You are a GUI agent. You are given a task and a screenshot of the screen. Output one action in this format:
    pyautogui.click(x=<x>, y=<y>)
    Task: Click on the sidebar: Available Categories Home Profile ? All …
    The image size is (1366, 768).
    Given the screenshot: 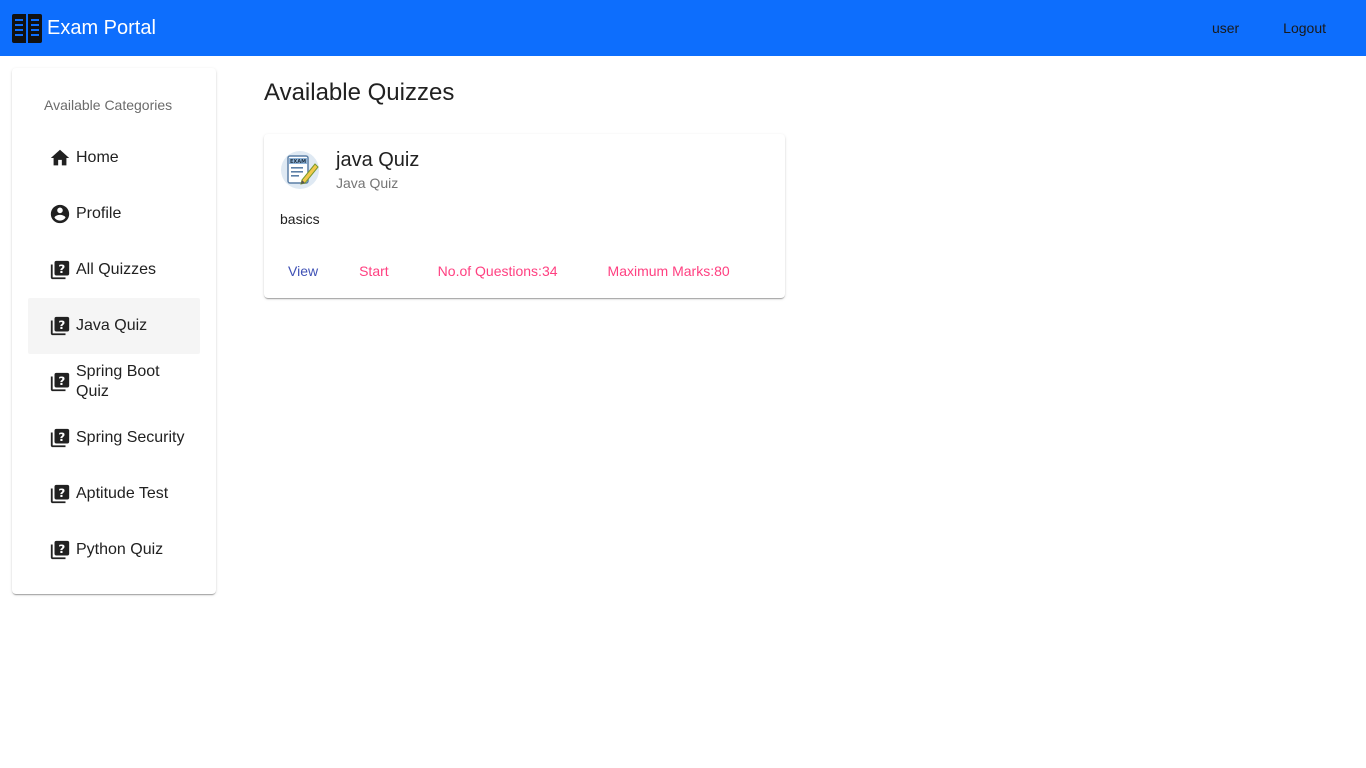 What is the action you would take?
    pyautogui.click(x=114, y=331)
    